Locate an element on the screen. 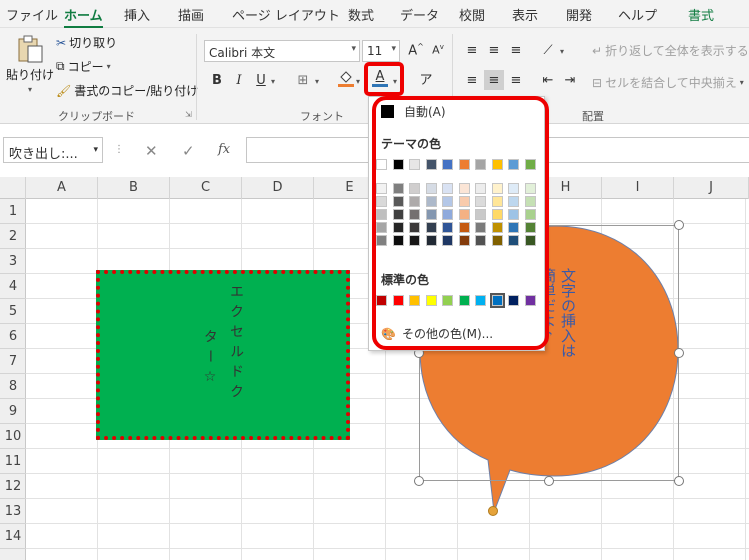 This screenshot has width=749, height=560. tab-home: ホーム is located at coordinates (83, 17).